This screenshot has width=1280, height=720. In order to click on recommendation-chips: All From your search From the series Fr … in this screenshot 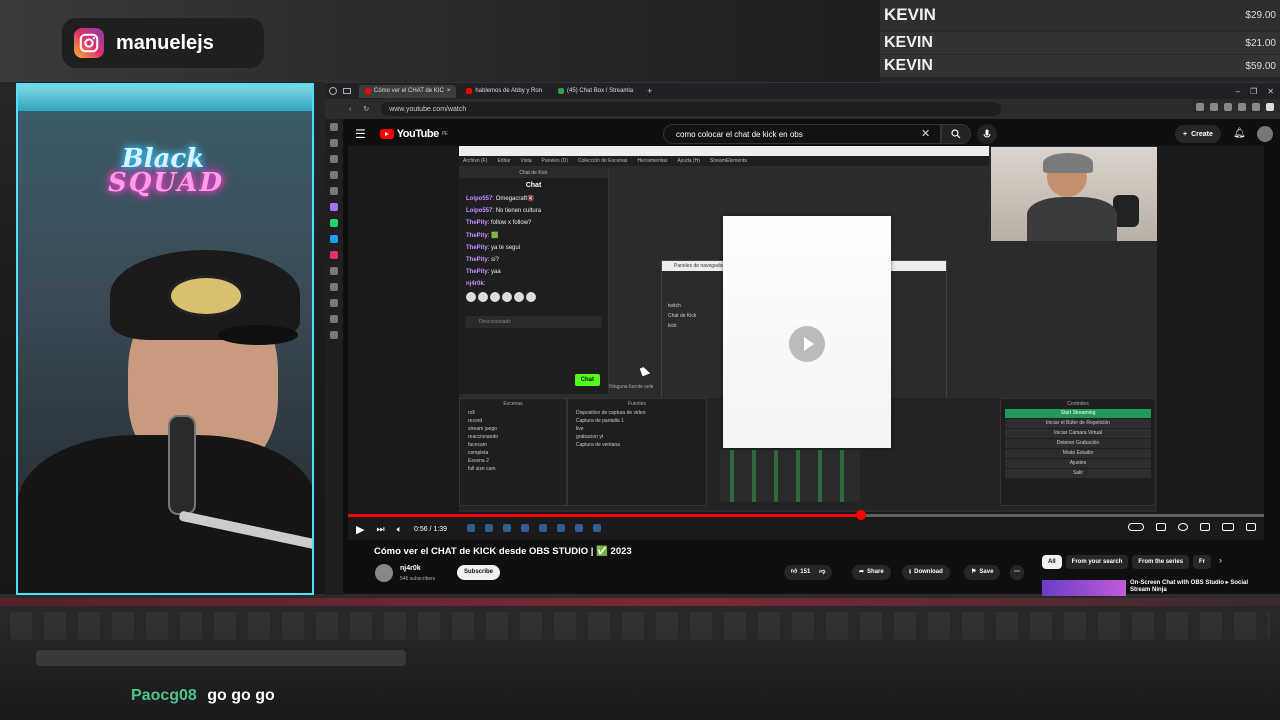, I will do `click(1132, 562)`.